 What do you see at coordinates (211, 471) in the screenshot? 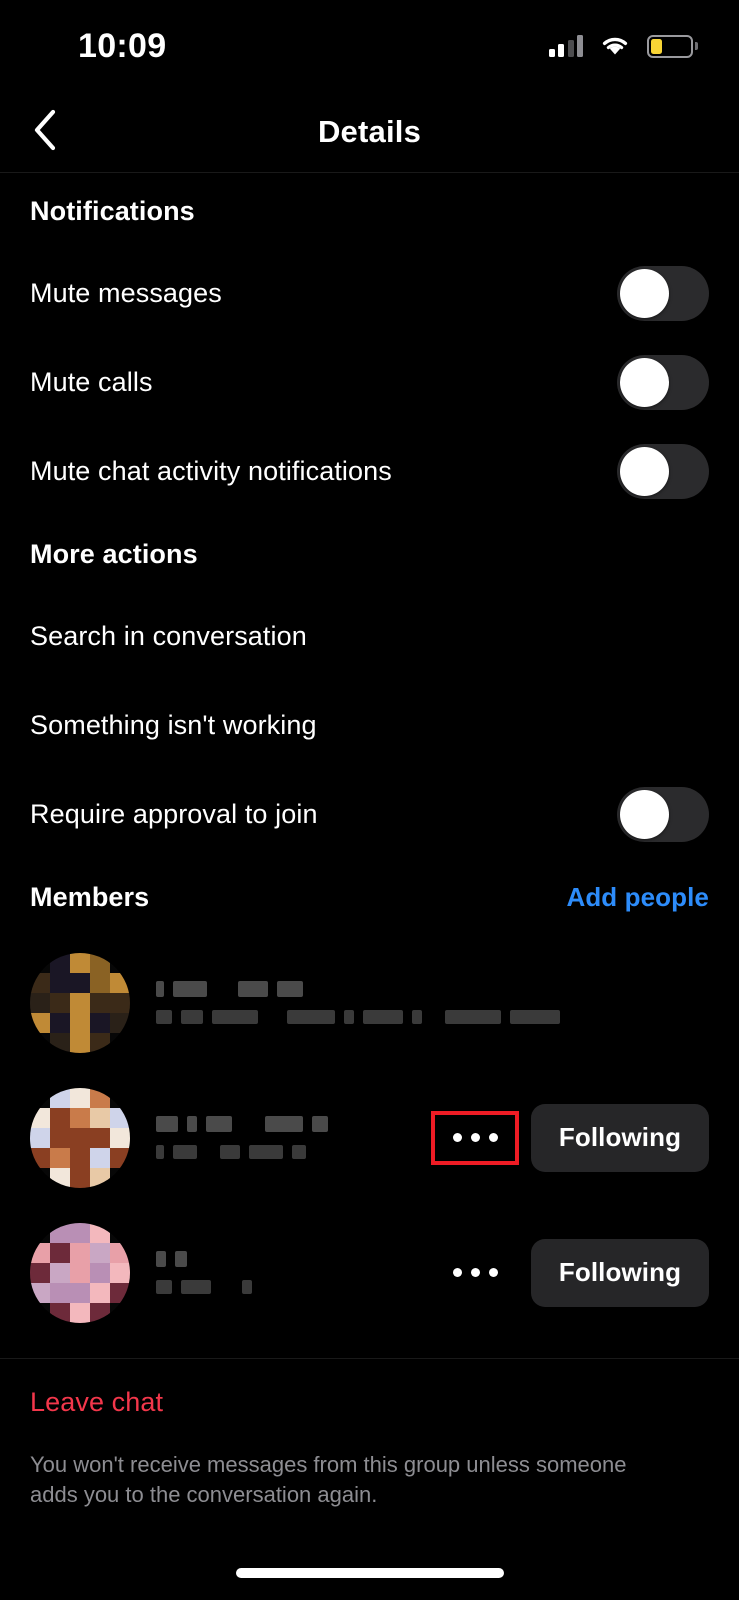
I see `row-label: Mute chat activity notifications` at bounding box center [211, 471].